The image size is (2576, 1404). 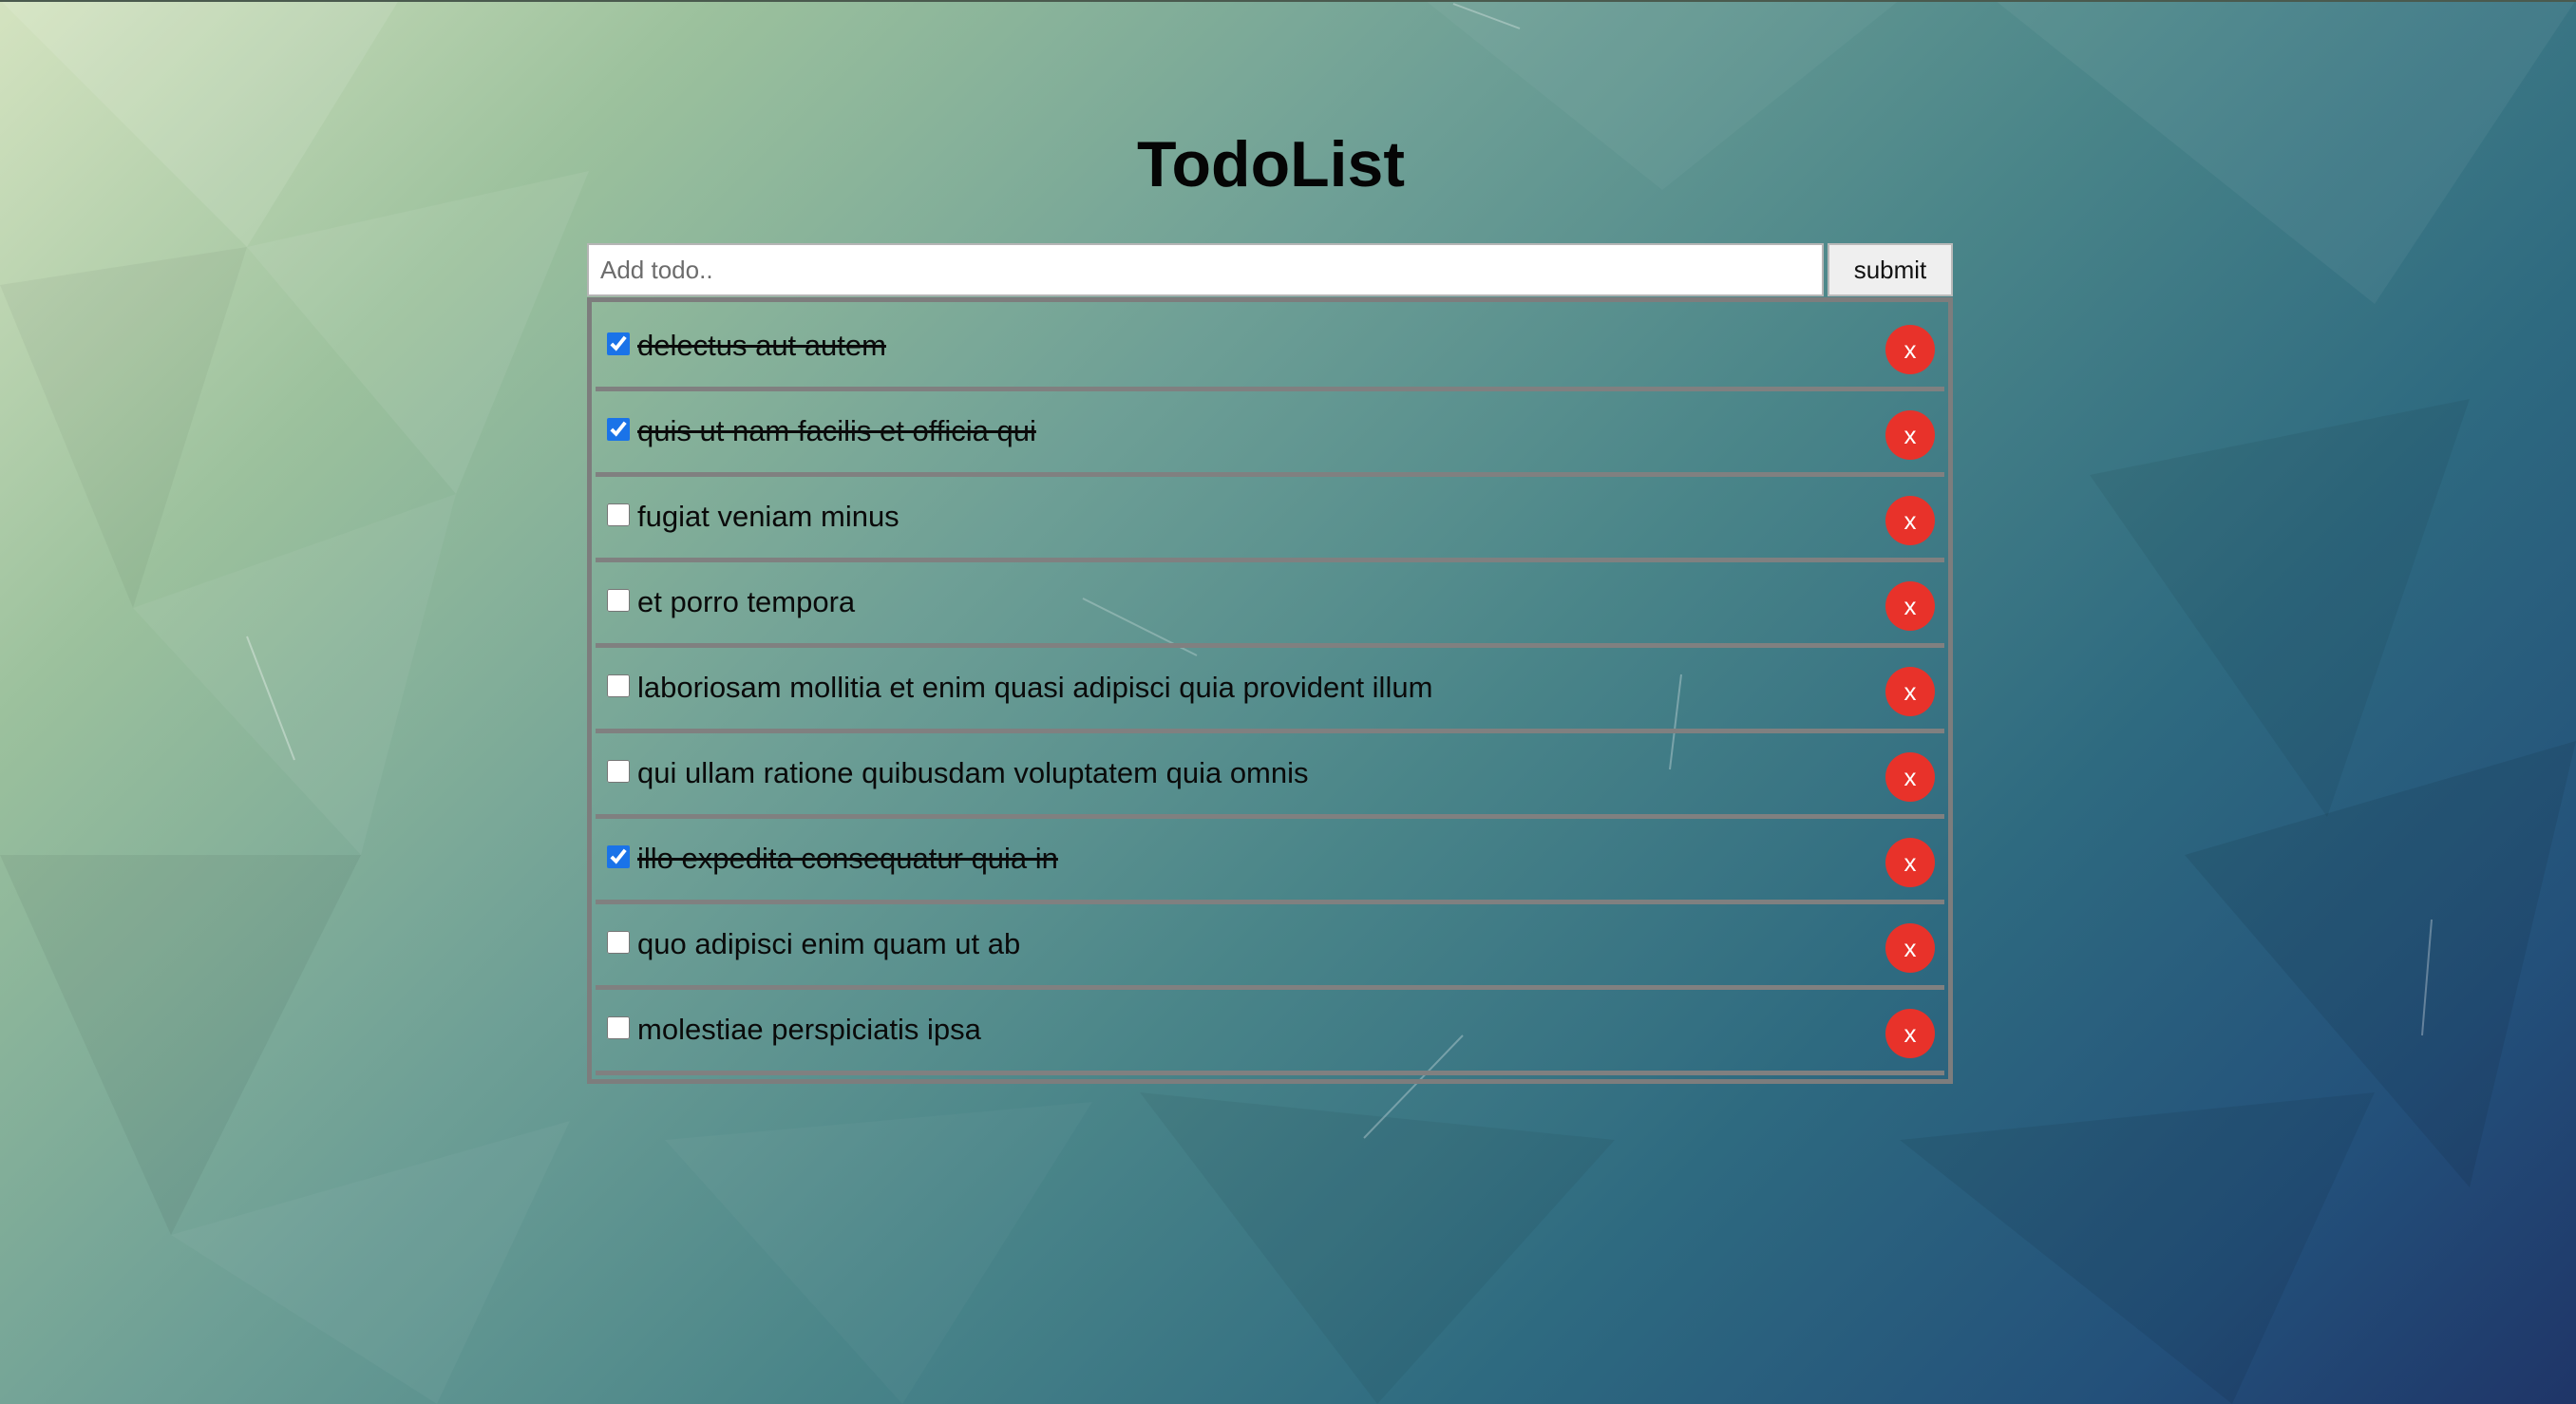 What do you see at coordinates (836, 430) in the screenshot?
I see `todo-text: quis ut nam facilis et officia qui` at bounding box center [836, 430].